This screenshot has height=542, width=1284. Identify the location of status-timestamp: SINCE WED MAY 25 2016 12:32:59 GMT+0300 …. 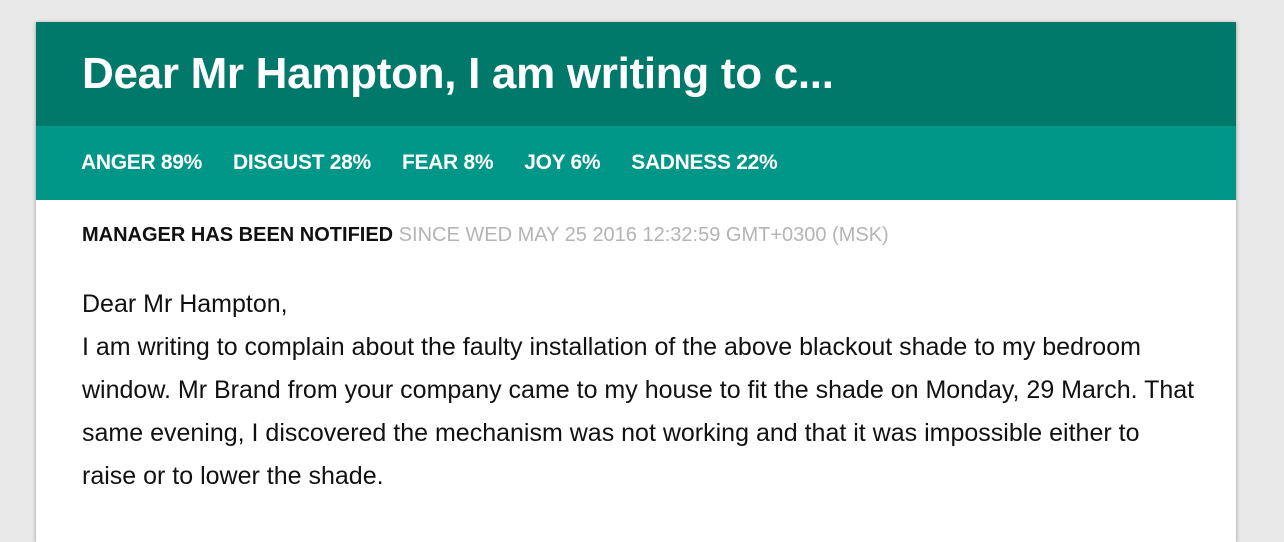
(643, 235).